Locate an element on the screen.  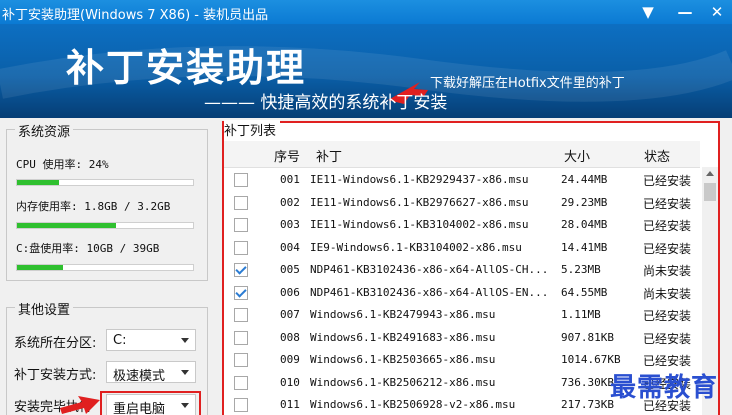
partition-value: C: is located at coordinates (120, 340).